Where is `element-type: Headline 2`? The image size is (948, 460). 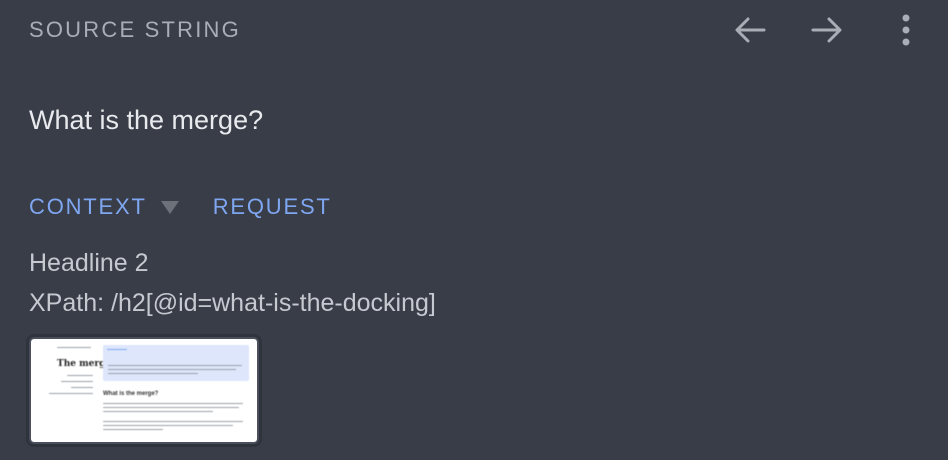
element-type: Headline 2 is located at coordinates (89, 263).